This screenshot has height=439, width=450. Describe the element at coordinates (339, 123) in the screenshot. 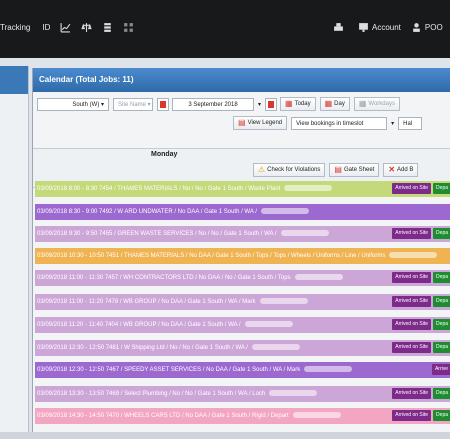

I see `view-bookings-select: View bookings in timeslot` at that location.